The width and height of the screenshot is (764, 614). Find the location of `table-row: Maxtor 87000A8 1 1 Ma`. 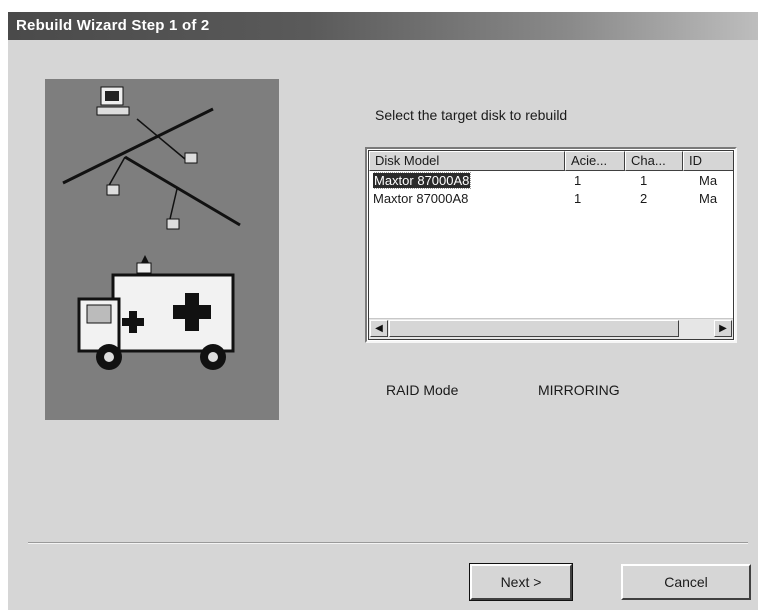

table-row: Maxtor 87000A8 1 1 Ma is located at coordinates (551, 181).